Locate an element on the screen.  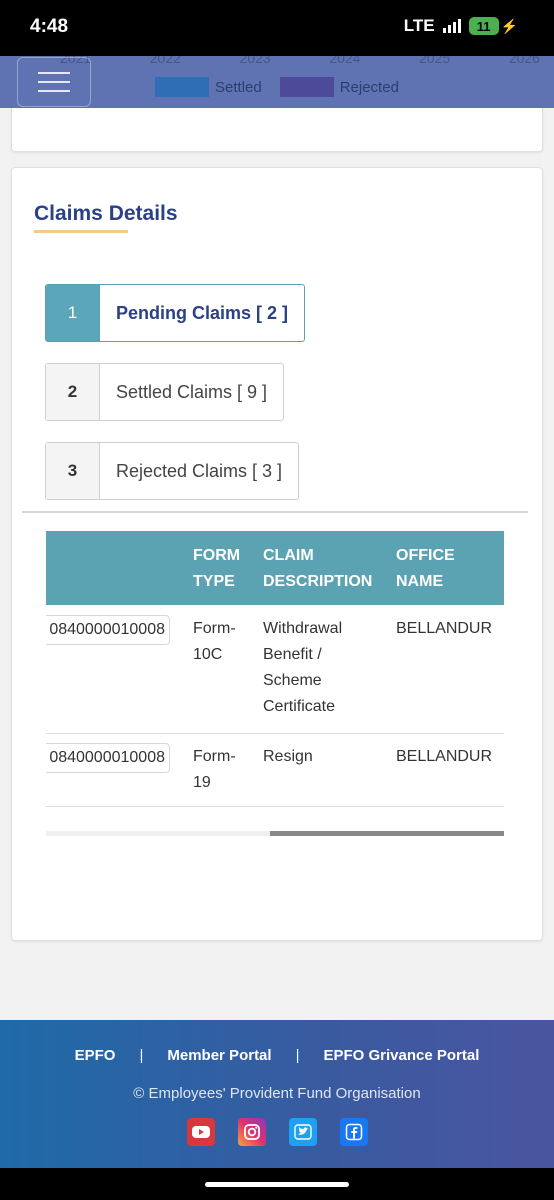
year-tick: 2023 is located at coordinates (255, 61).